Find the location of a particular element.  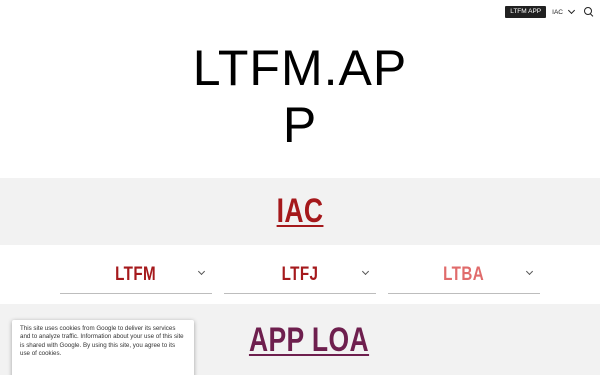

dropdown-ltfj: LTFJ is located at coordinates (300, 275).